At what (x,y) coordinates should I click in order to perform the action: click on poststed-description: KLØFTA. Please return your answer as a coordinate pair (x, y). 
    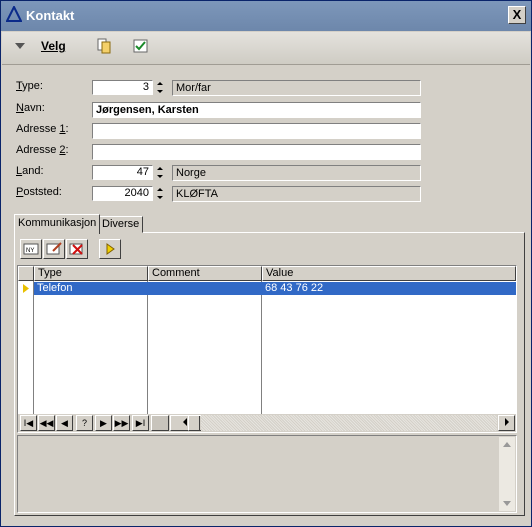
    Looking at the image, I should click on (296, 194).